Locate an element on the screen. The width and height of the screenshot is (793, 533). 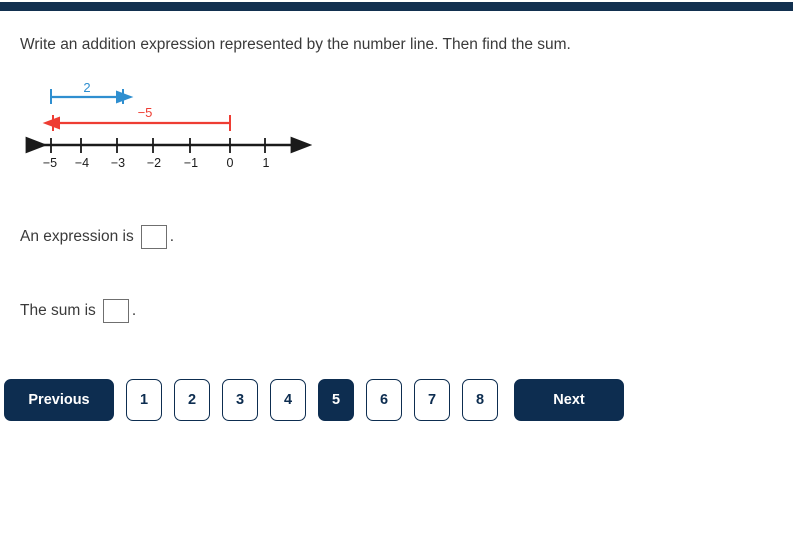
expression-prompt-label: An expression is is located at coordinates (77, 236).